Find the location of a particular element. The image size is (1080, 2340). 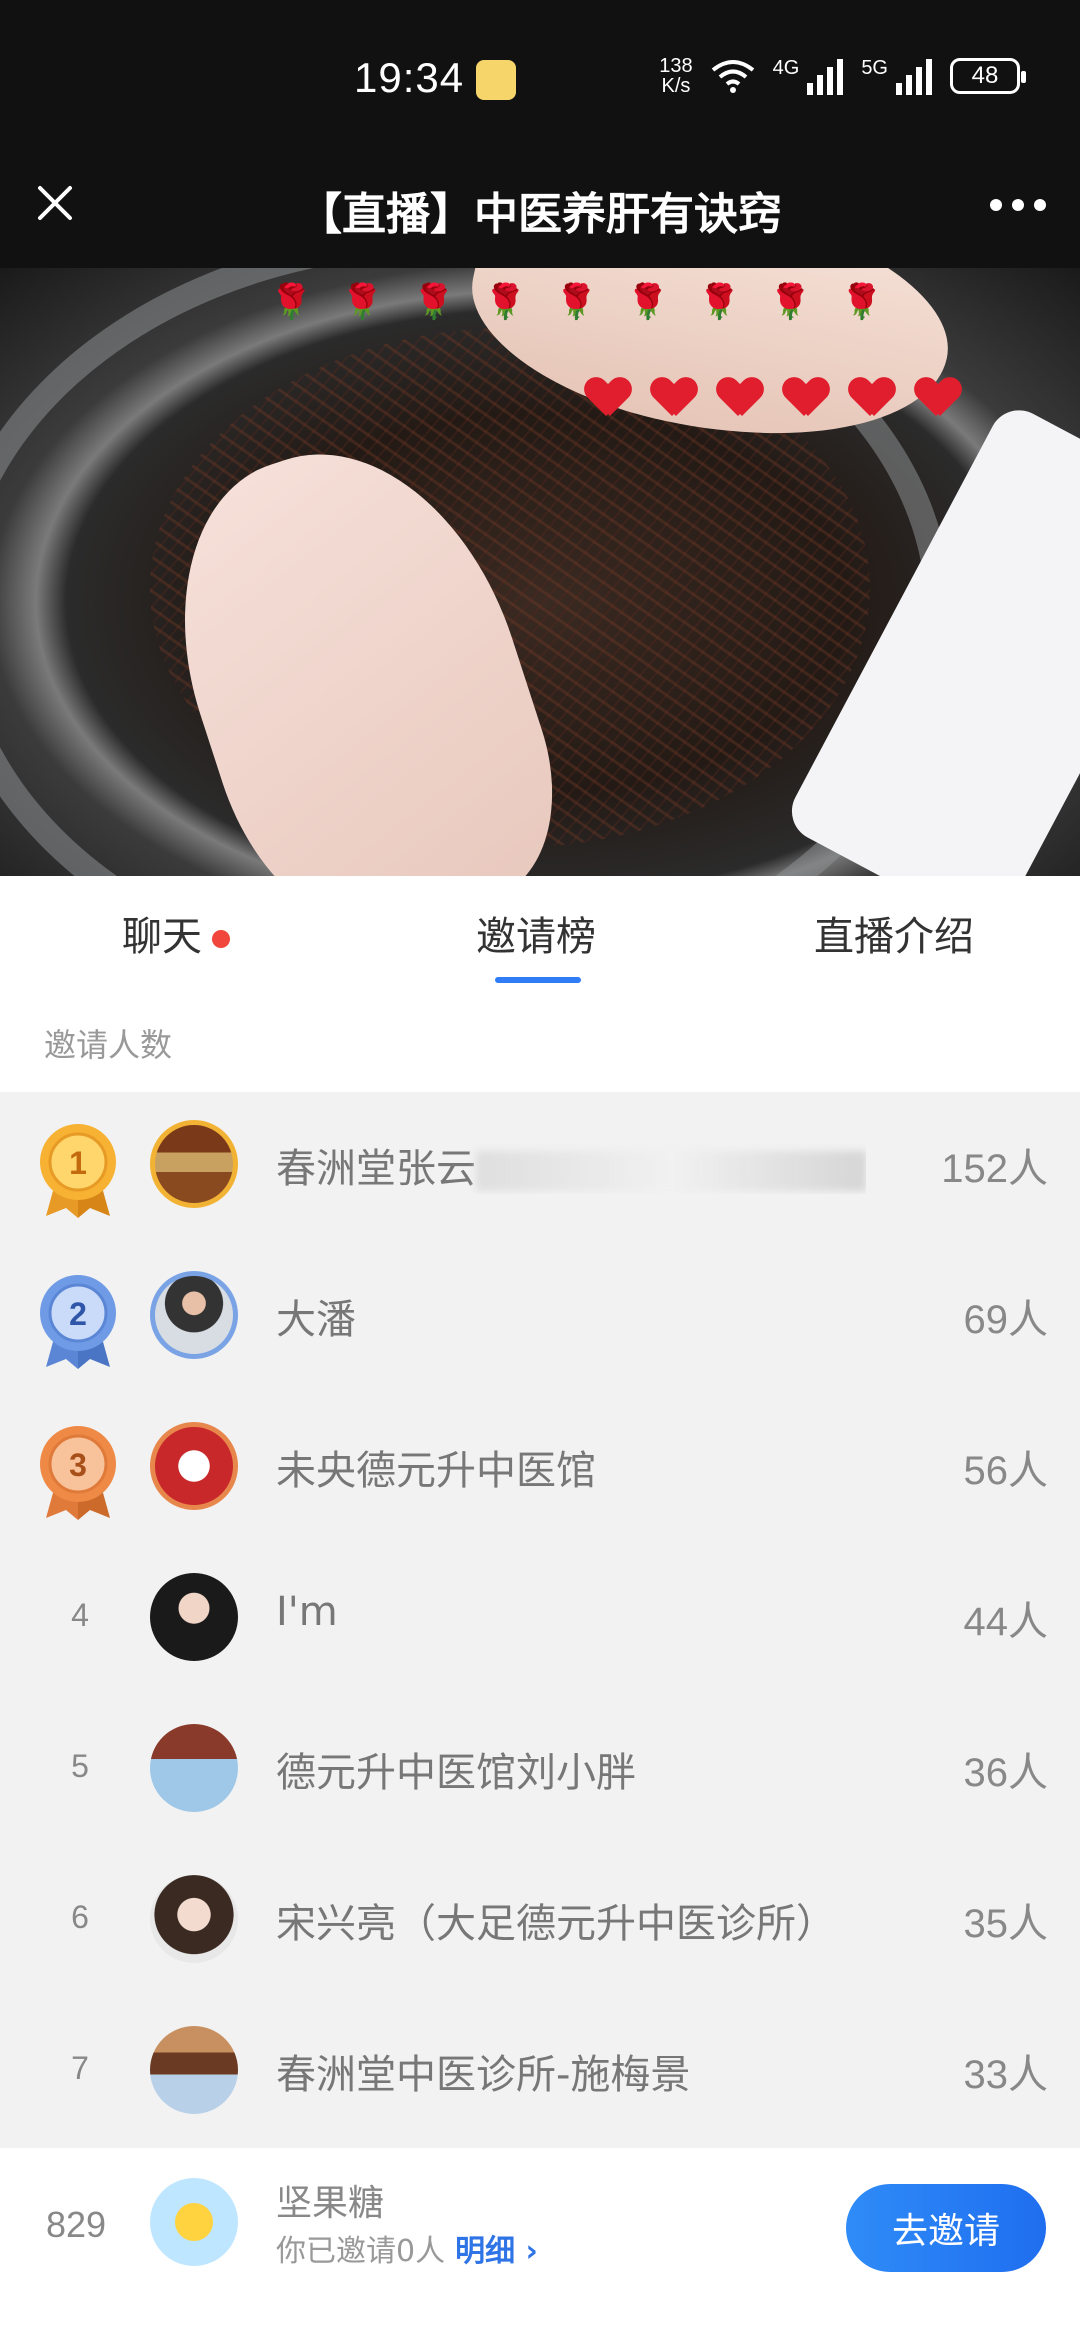

gold-medal-icon: 1 is located at coordinates (78, 1171).